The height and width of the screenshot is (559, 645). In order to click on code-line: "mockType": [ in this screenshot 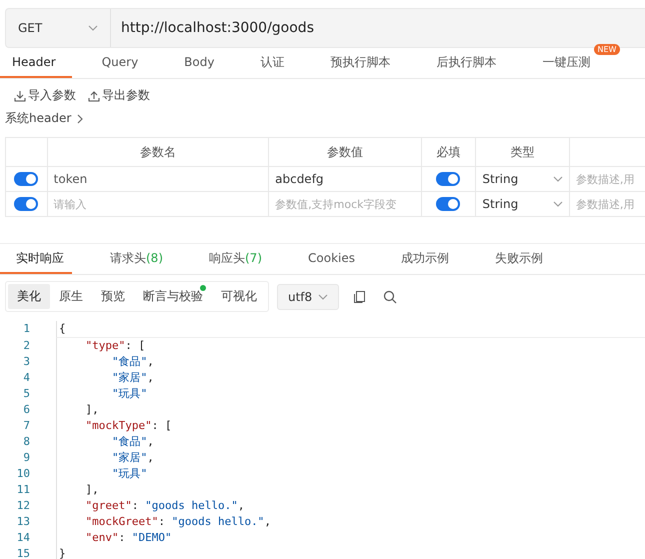, I will do `click(350, 426)`.